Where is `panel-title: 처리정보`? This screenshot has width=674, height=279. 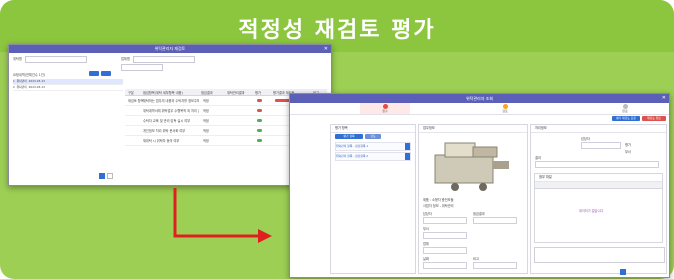
panel-title: 처리정보 is located at coordinates (598, 129).